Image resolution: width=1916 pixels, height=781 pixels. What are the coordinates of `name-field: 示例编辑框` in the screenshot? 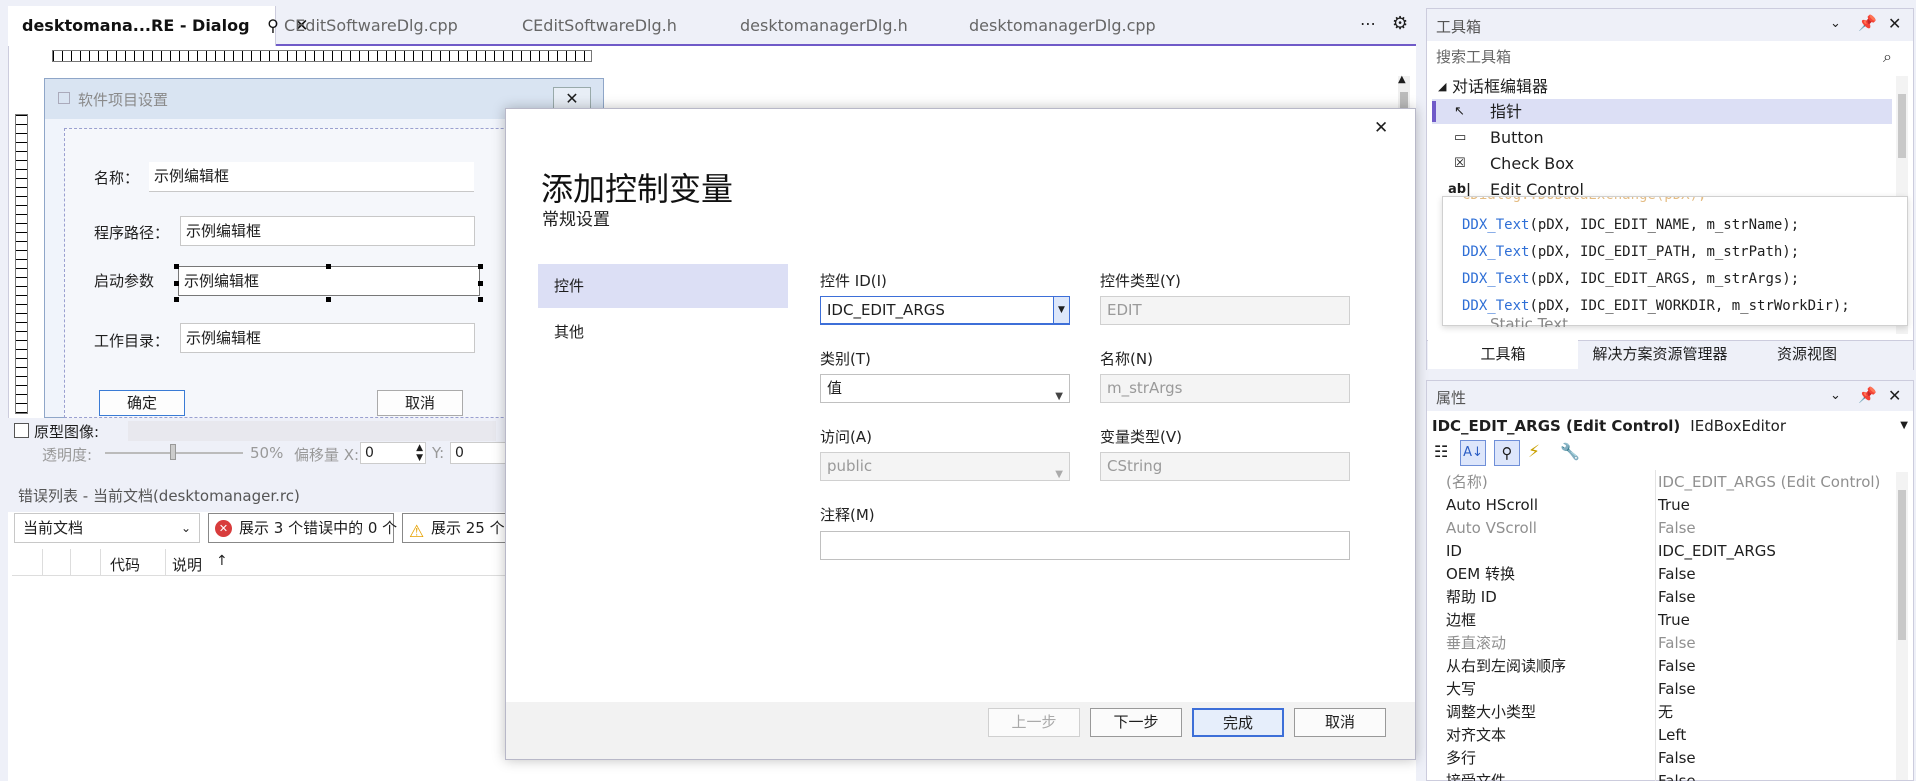 It's located at (311, 177).